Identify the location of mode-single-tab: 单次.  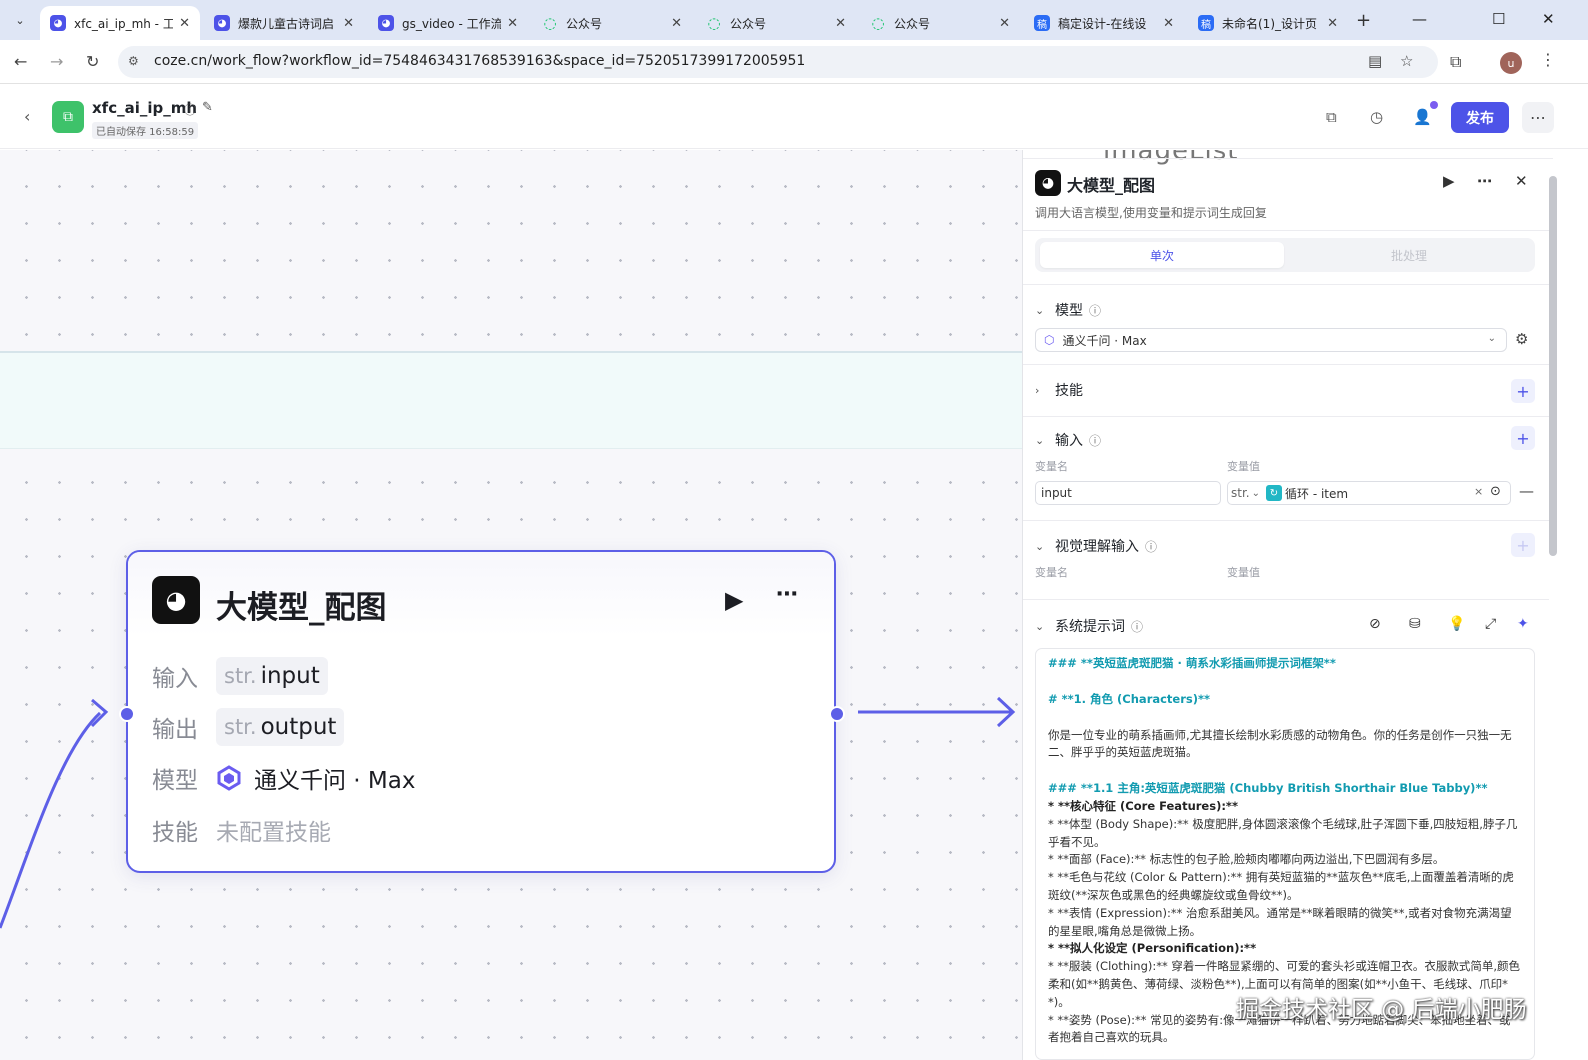
(1162, 255).